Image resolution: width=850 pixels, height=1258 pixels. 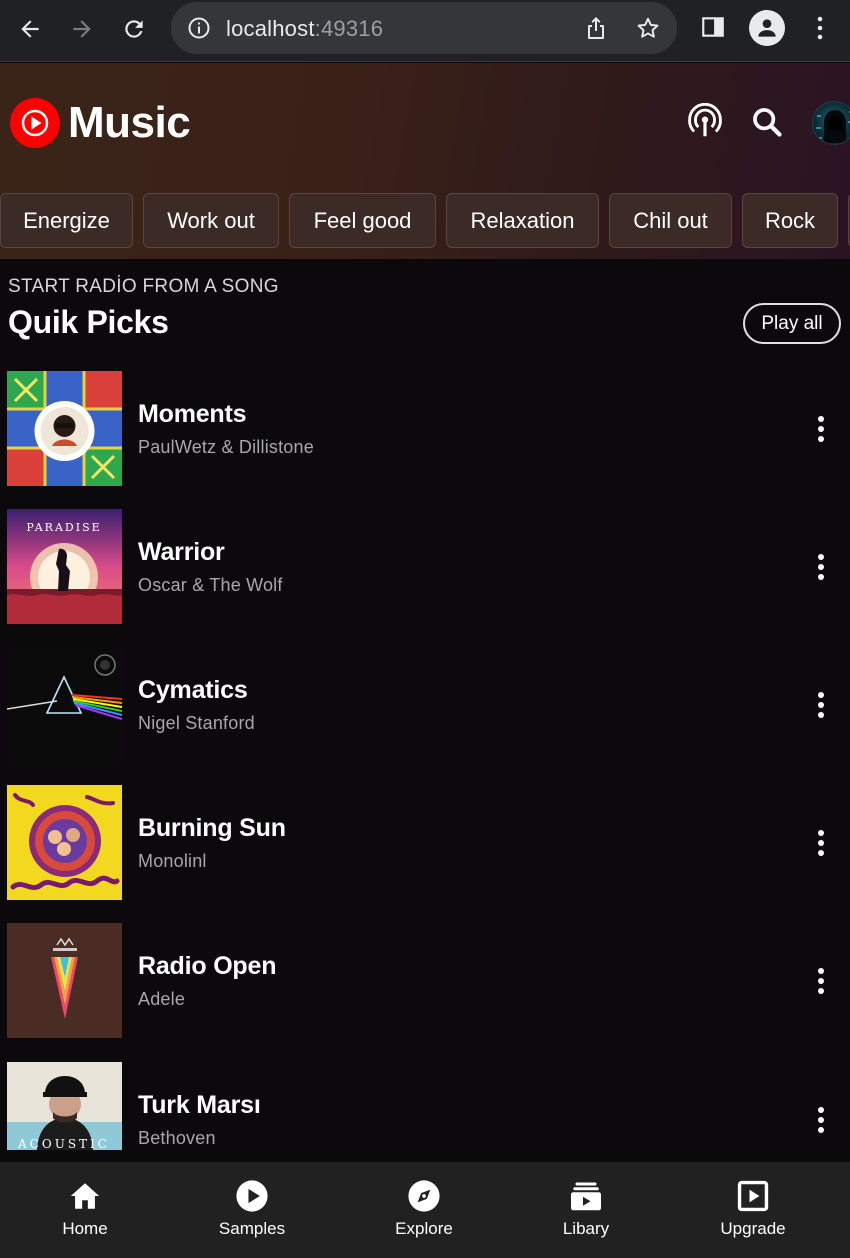 What do you see at coordinates (252, 1196) in the screenshot?
I see `play-circle-icon` at bounding box center [252, 1196].